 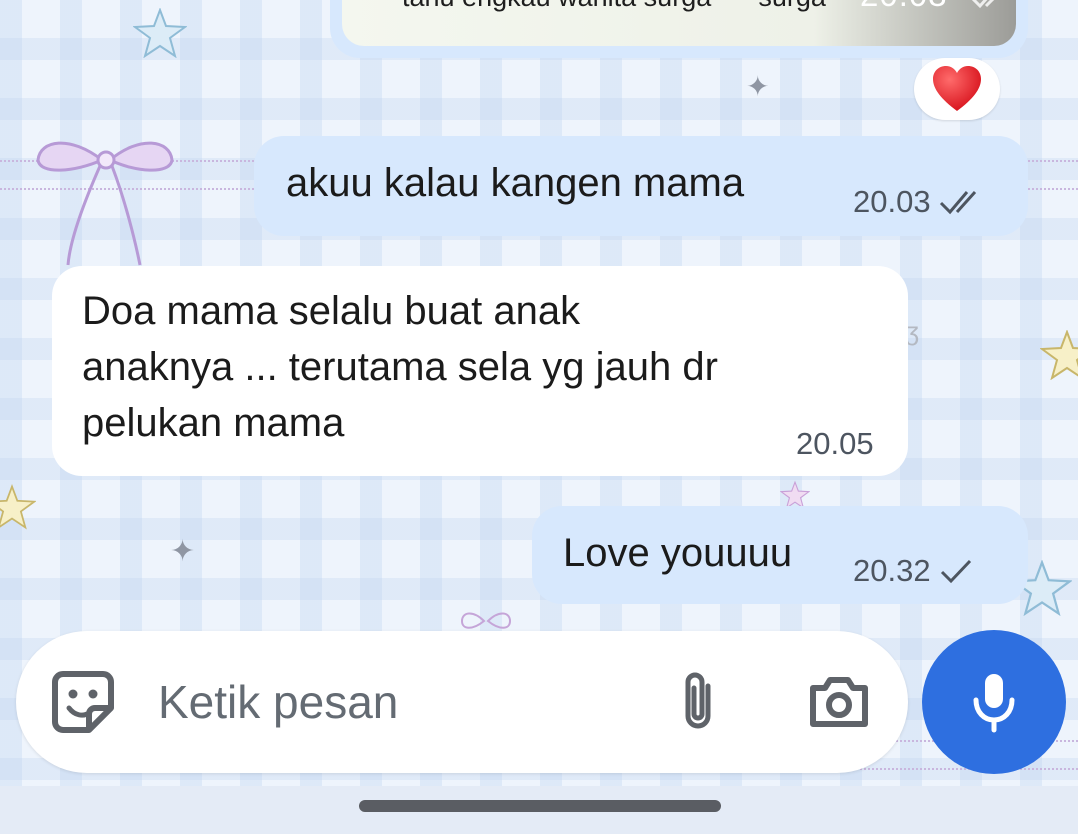 I want to click on ribbon-bow-icon, so click(x=105, y=203).